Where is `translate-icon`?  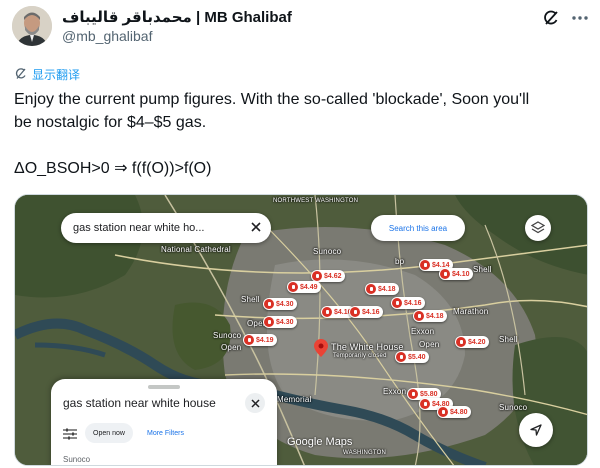
translate-icon is located at coordinates (20, 75).